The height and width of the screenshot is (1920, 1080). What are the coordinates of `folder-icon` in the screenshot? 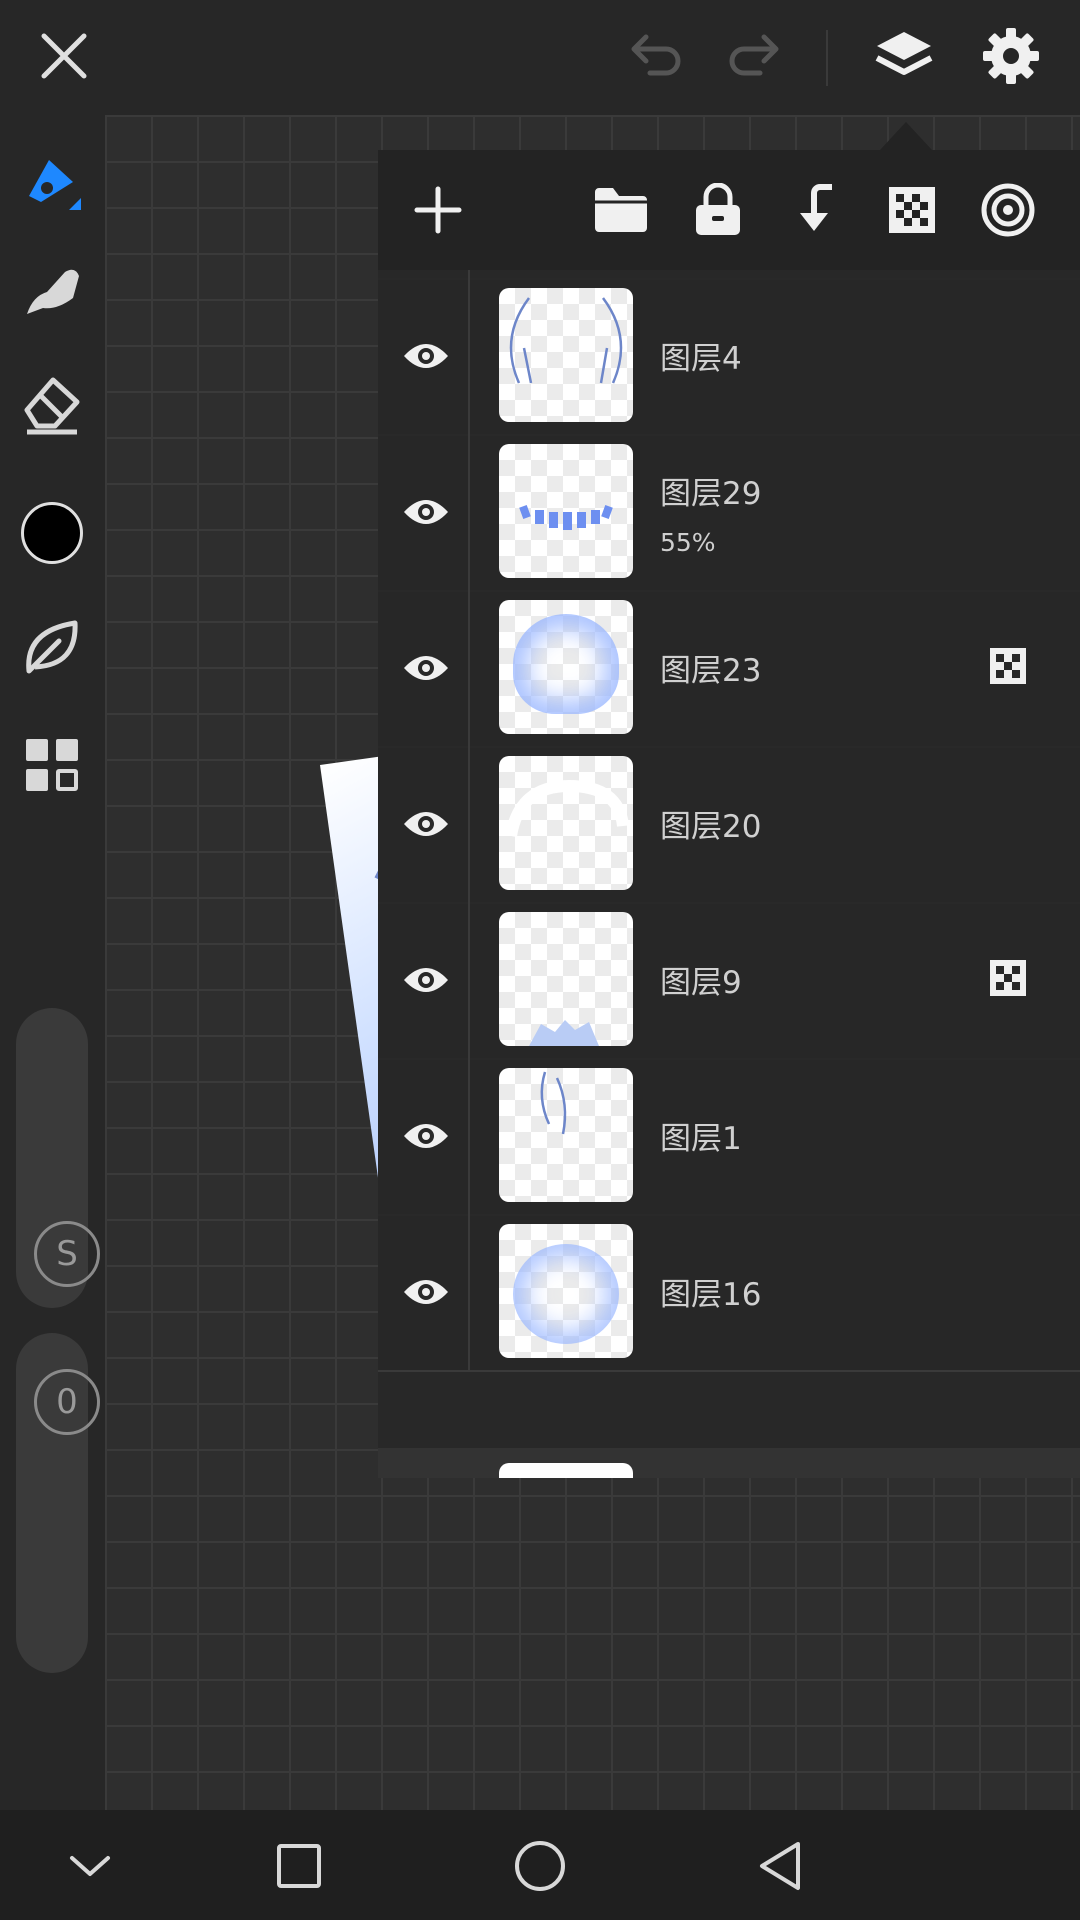 It's located at (621, 210).